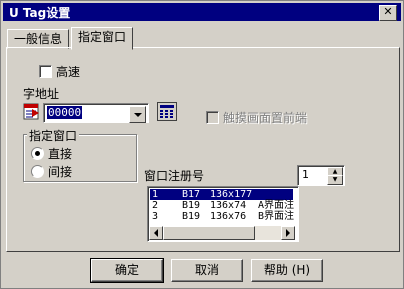  I want to click on window-number-spinner: 1 ▲ ▼, so click(321, 175).